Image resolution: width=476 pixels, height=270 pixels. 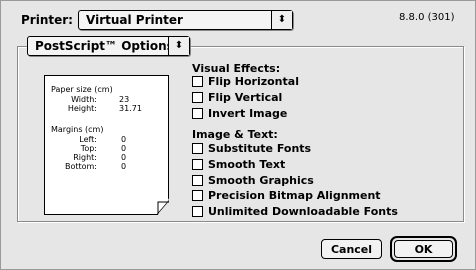 I want to click on flip-vertical-checkbox: Flip Vertical, so click(x=237, y=97).